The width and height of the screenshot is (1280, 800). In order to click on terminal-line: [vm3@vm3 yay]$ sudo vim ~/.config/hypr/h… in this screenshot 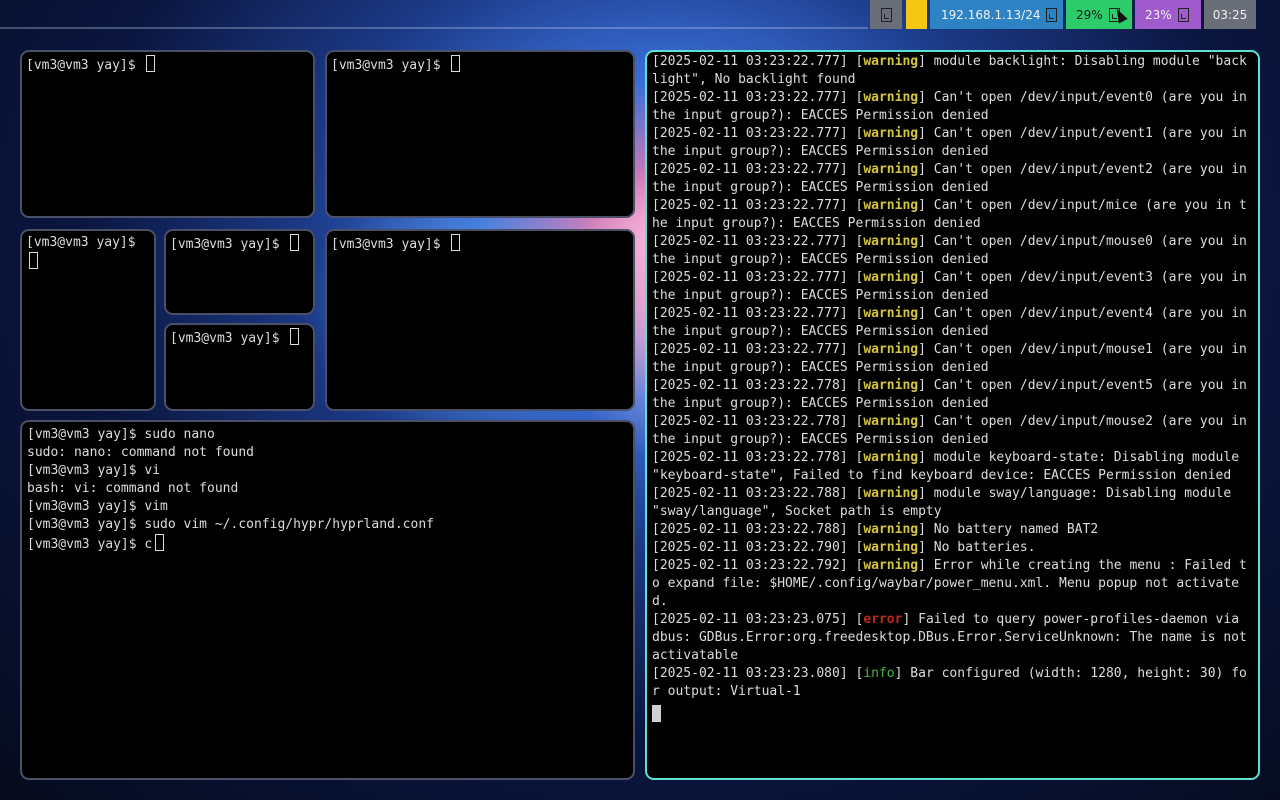, I will do `click(327, 525)`.